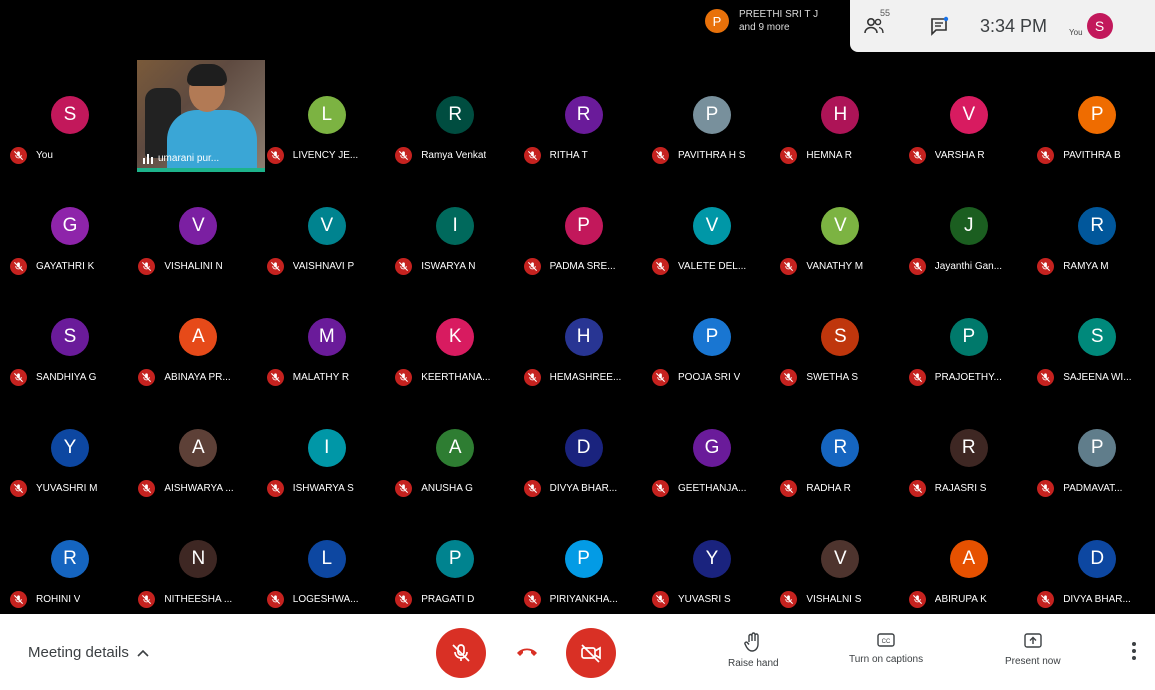 This screenshot has width=1155, height=690. I want to click on participant-tile: G GAYATHRI K, so click(70, 222).